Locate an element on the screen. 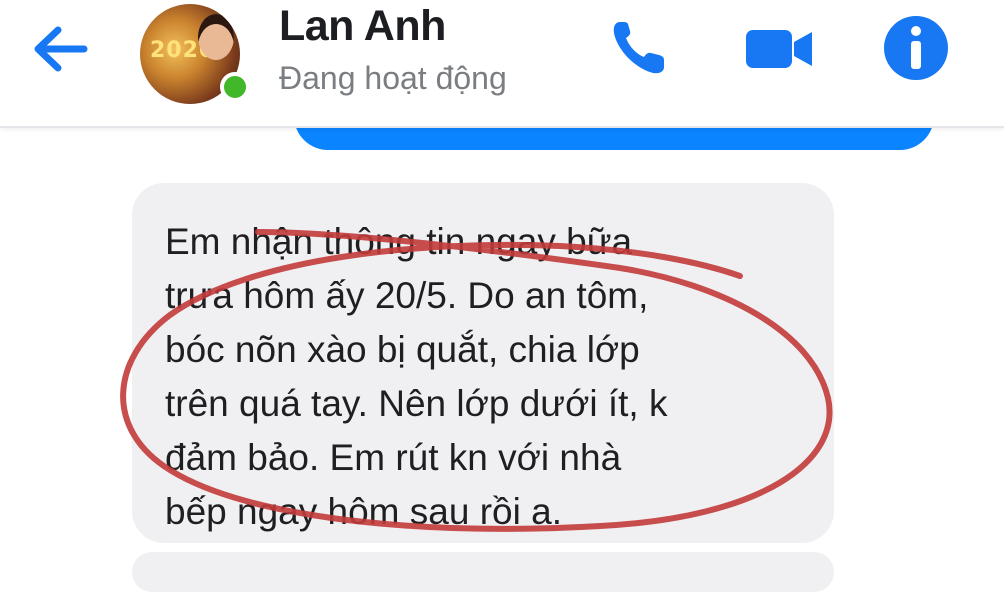 This screenshot has height=592, width=1004. phone-icon is located at coordinates (638, 48).